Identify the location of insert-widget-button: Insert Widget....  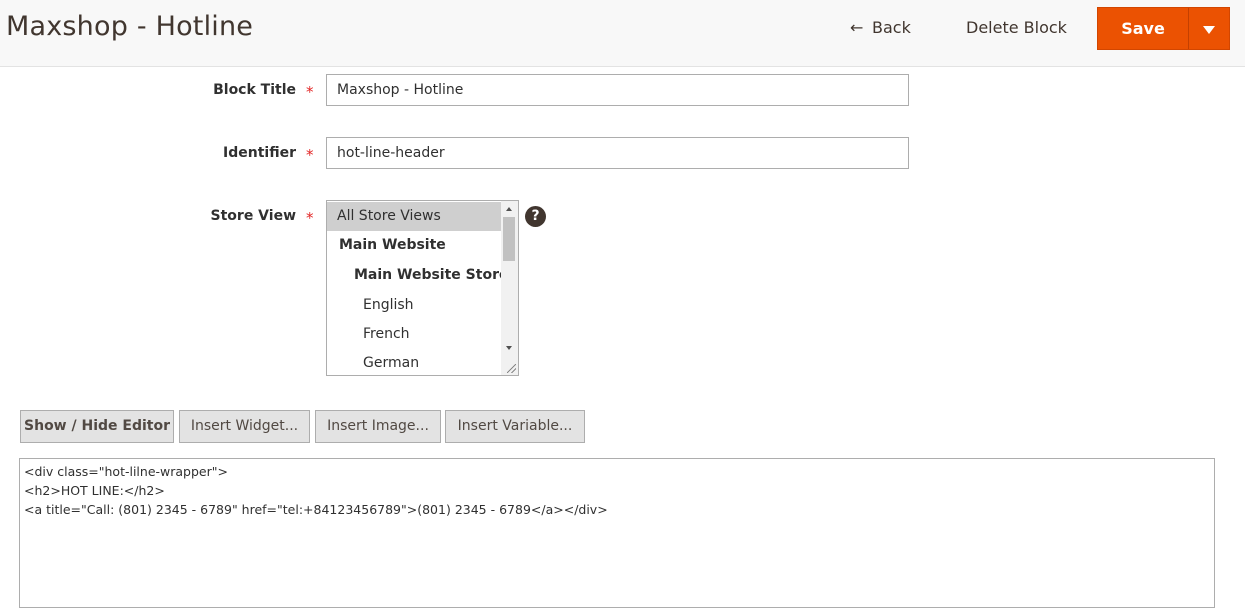
(244, 426).